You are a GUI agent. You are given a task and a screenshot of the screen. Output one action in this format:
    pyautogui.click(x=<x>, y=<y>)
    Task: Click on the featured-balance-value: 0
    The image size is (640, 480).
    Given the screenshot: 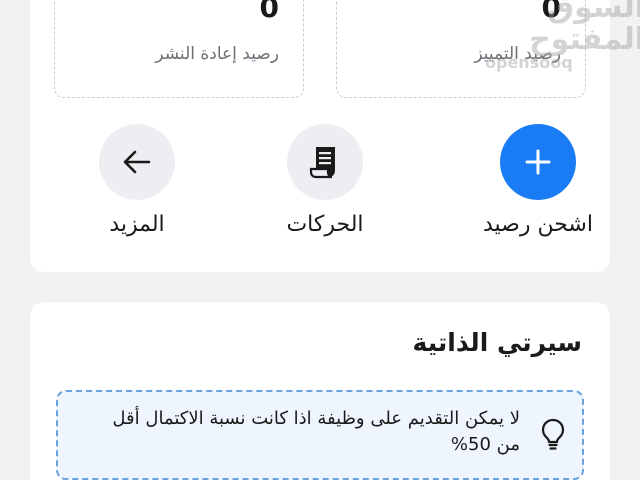 What is the action you would take?
    pyautogui.click(x=551, y=12)
    